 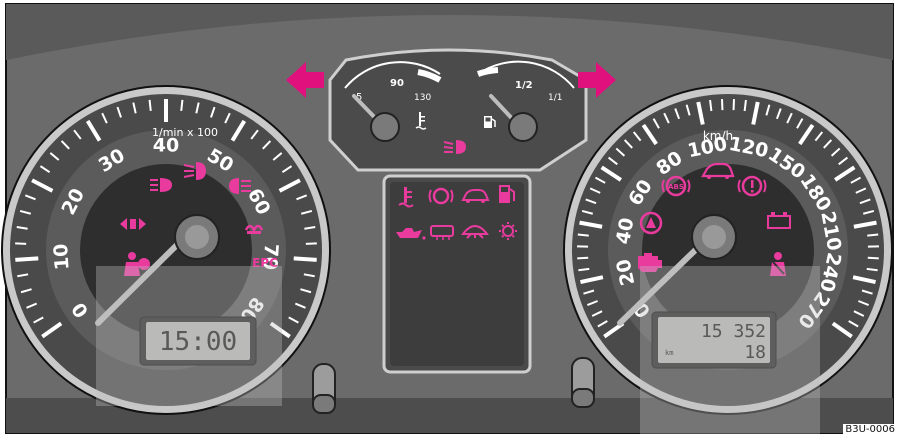 What do you see at coordinates (185, 132) in the screenshot?
I see `tach-unit-label: 1/min x 100` at bounding box center [185, 132].